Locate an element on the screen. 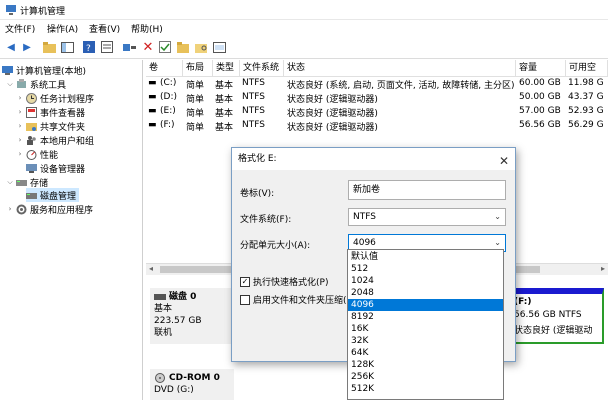 This screenshot has height=400, width=608. cell-free-space: 11.98 G is located at coordinates (586, 83).